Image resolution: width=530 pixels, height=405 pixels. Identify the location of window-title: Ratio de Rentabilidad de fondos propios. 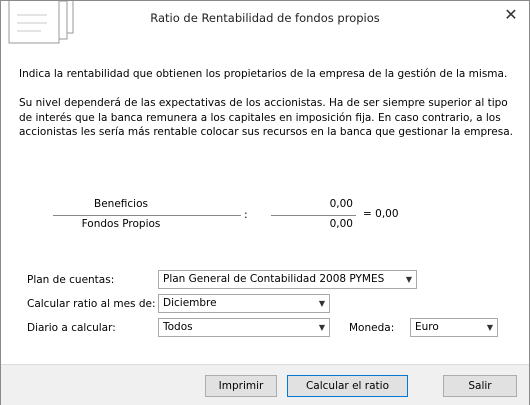
(265, 18).